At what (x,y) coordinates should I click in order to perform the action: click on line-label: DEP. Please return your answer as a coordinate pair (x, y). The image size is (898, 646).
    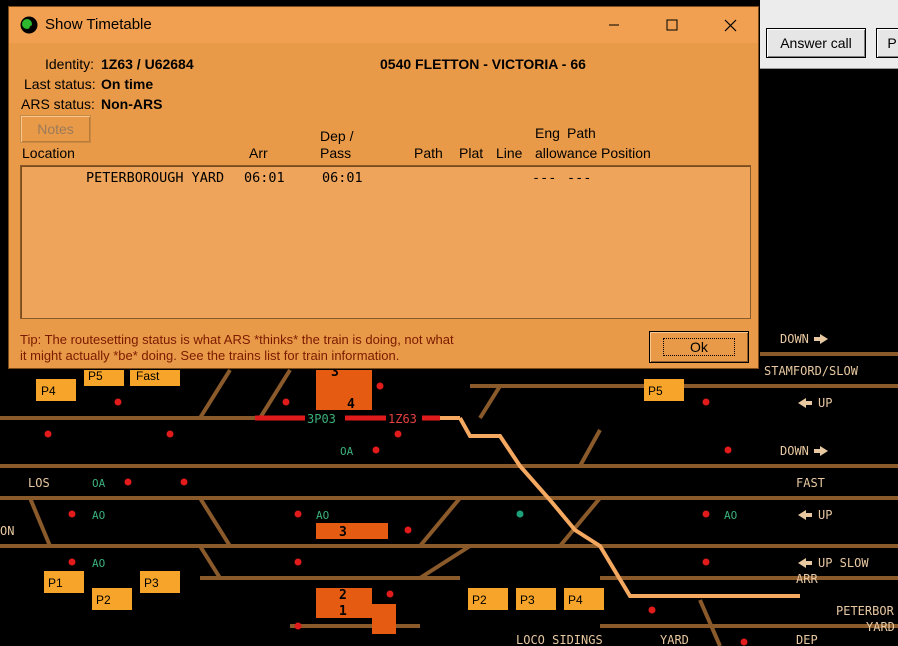
    Looking at the image, I should click on (807, 639).